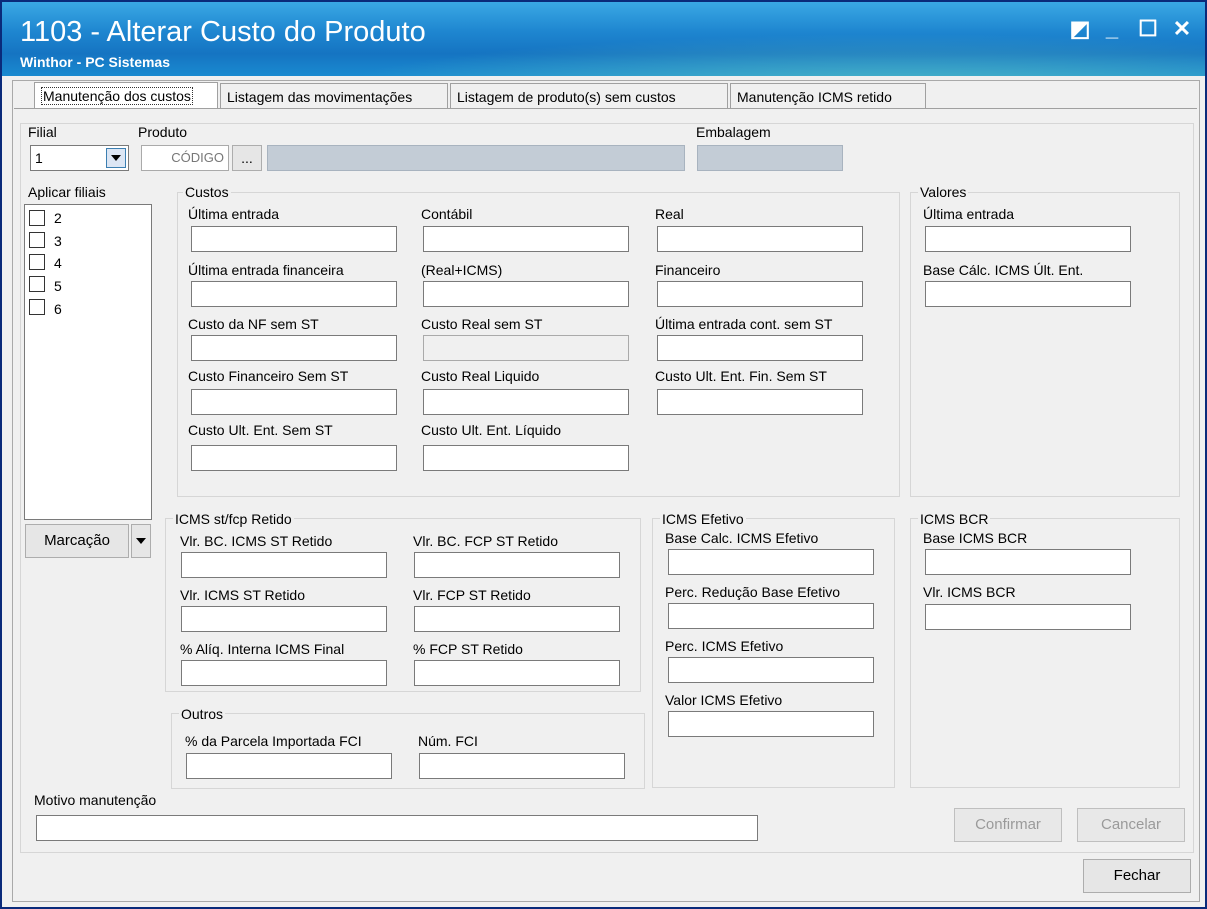  Describe the element at coordinates (284, 673) in the screenshot. I see `aliq-interna-icms-final-input` at that location.